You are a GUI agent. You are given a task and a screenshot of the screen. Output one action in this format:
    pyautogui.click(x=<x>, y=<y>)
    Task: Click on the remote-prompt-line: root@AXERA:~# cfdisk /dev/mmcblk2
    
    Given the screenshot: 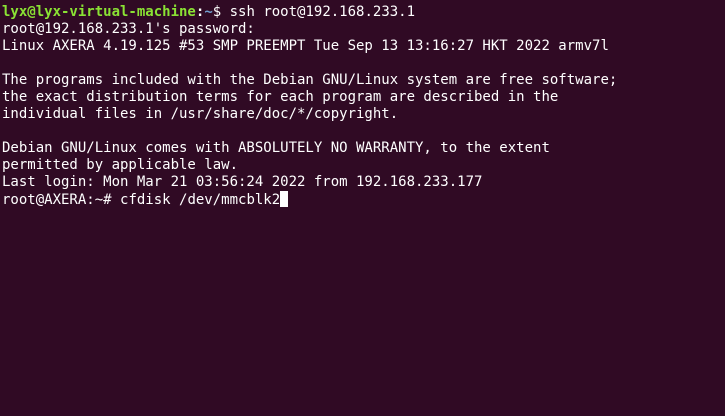 What is the action you would take?
    pyautogui.click(x=363, y=199)
    